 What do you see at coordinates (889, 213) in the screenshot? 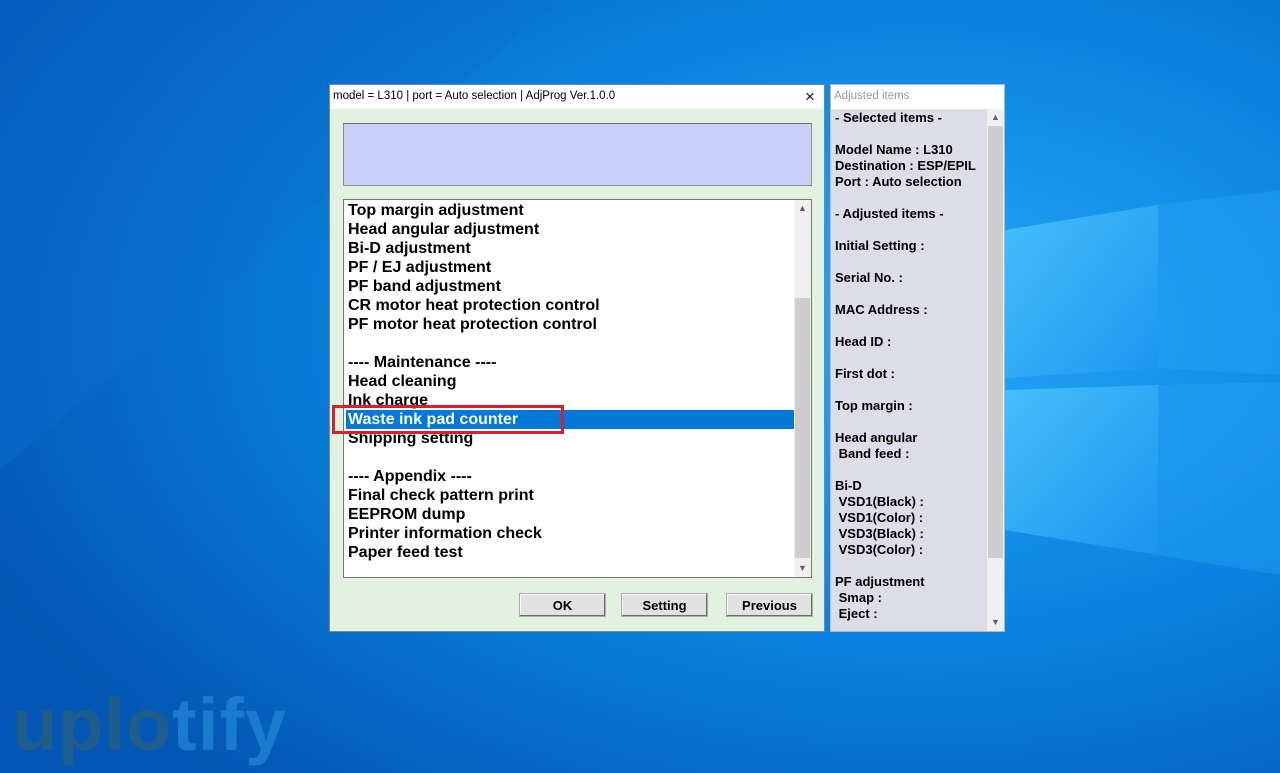
I see `adjusted-item-line: - Adjusted items -` at bounding box center [889, 213].